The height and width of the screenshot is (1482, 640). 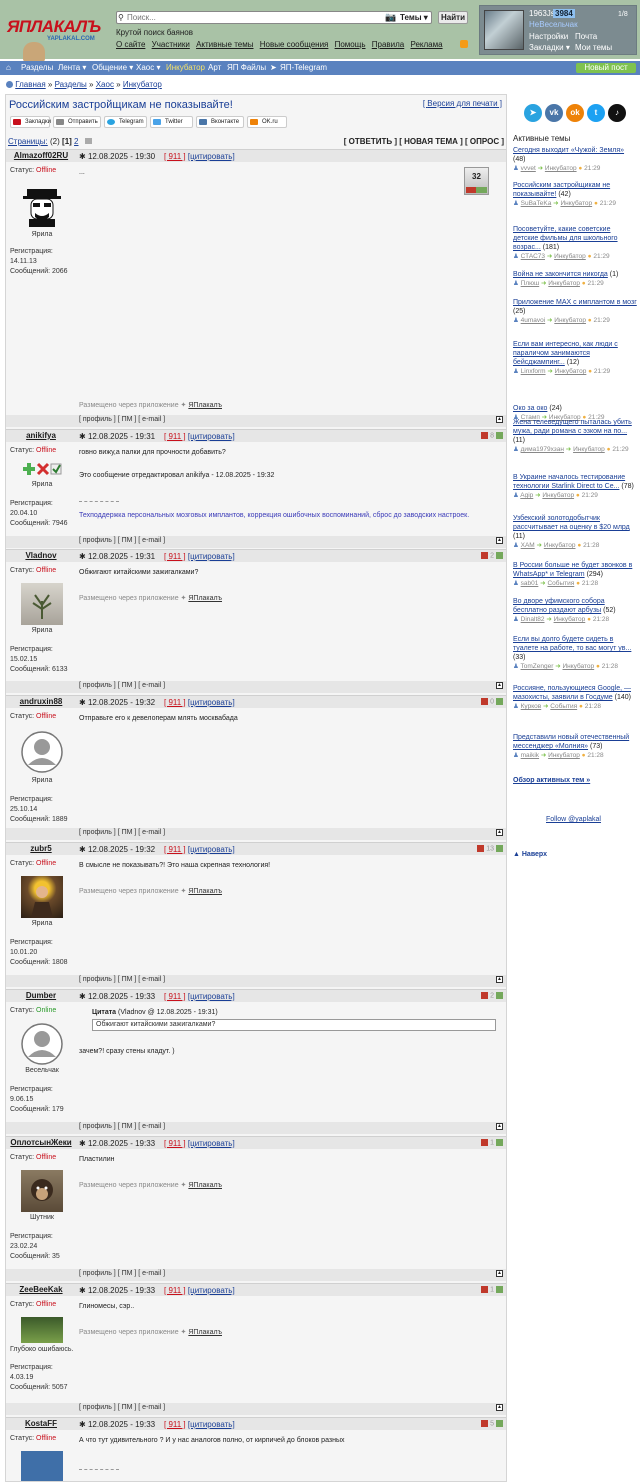 What do you see at coordinates (41, 995) in the screenshot?
I see `post-author: Dumber` at bounding box center [41, 995].